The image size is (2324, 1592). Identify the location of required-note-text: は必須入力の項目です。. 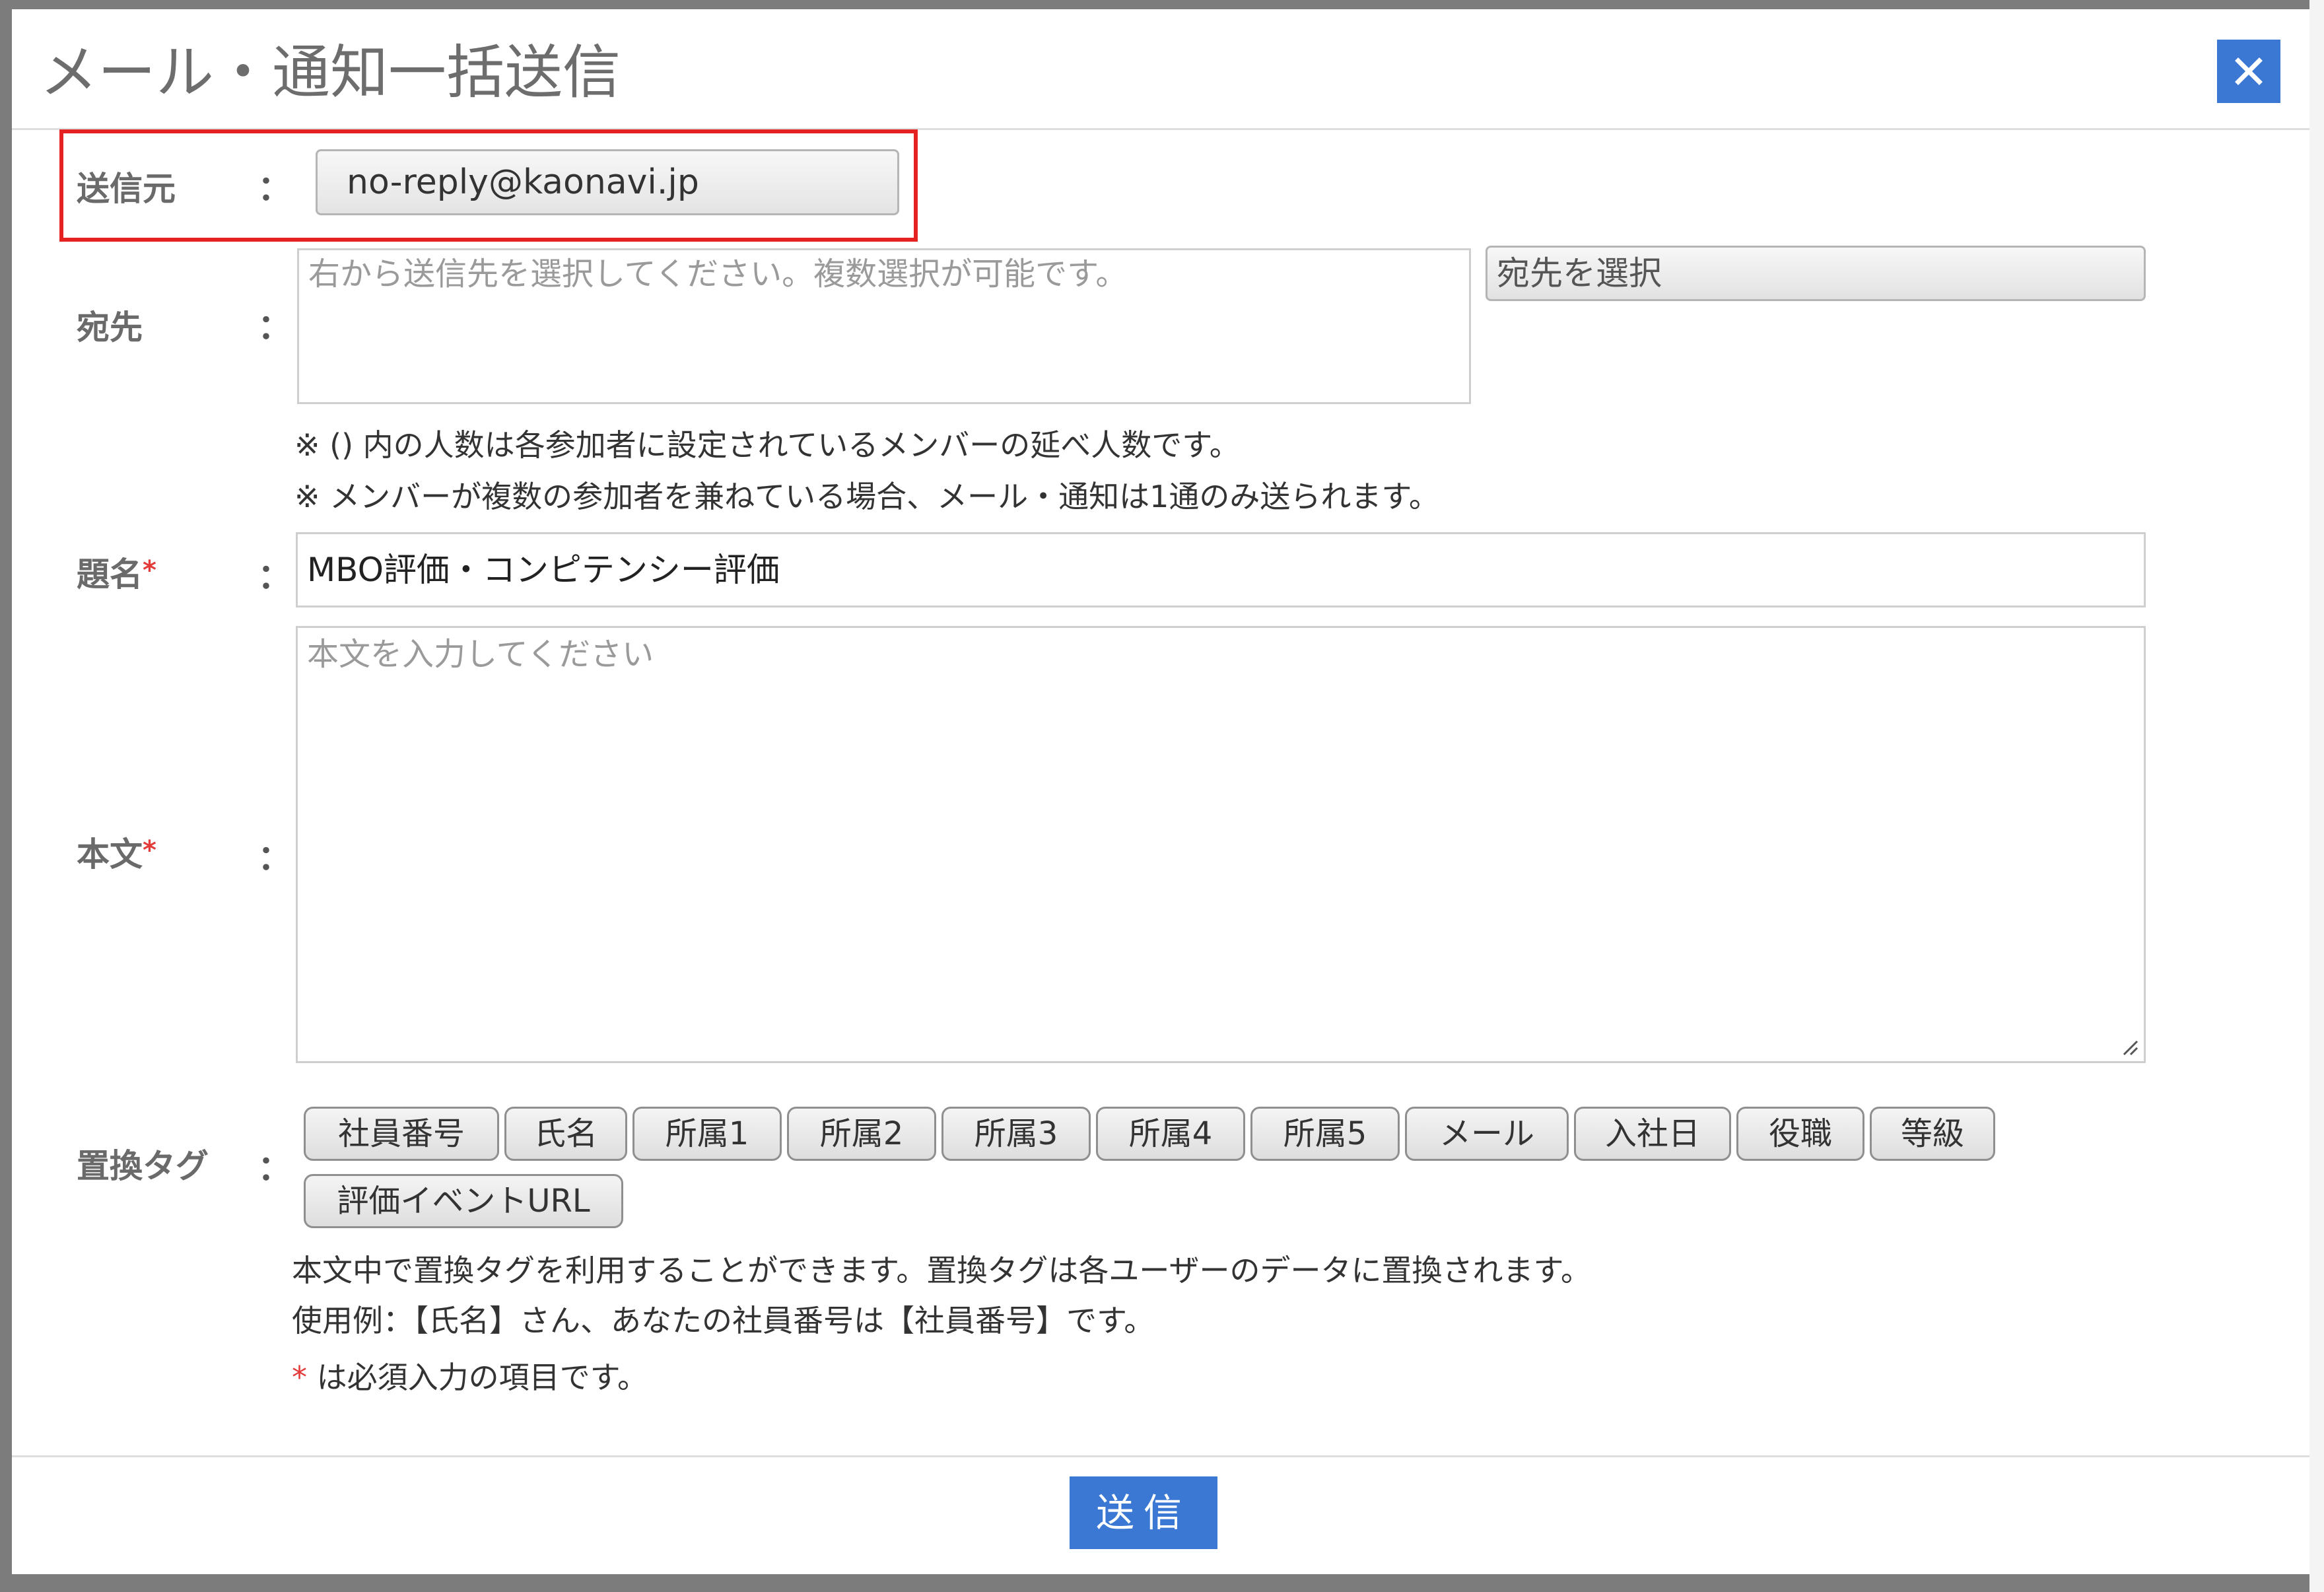
(478, 1377).